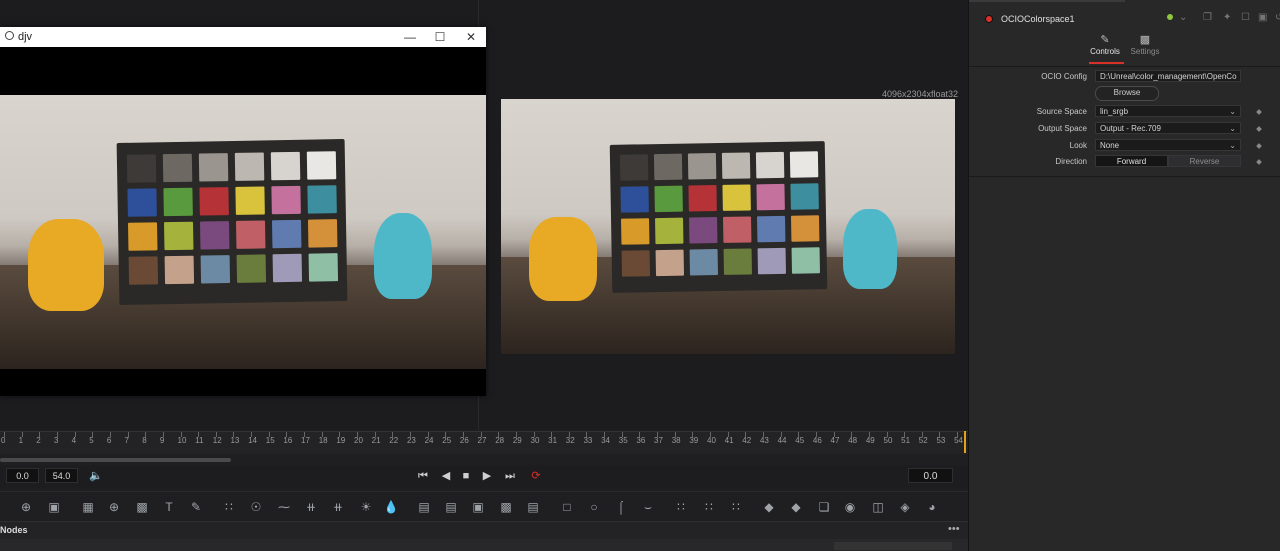 The width and height of the screenshot is (1280, 551). Describe the element at coordinates (1262, 17) in the screenshot. I see `delete-icon: ▣` at that location.